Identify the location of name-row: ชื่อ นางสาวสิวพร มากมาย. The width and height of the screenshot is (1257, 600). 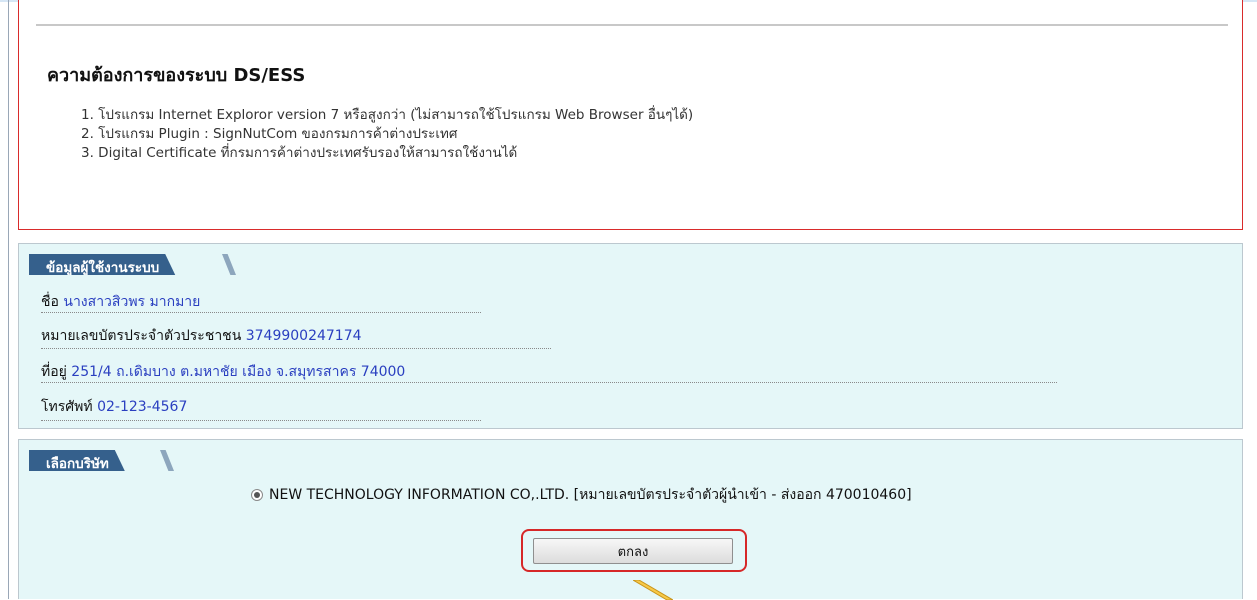
(120, 302).